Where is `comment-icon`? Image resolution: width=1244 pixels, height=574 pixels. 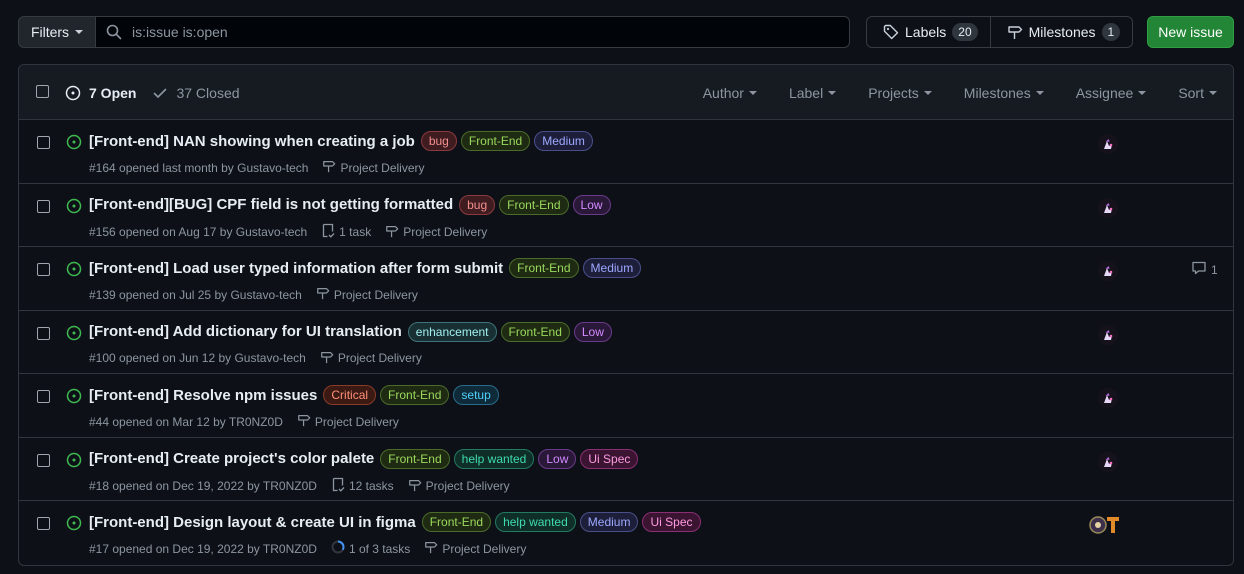
comment-icon is located at coordinates (1199, 269).